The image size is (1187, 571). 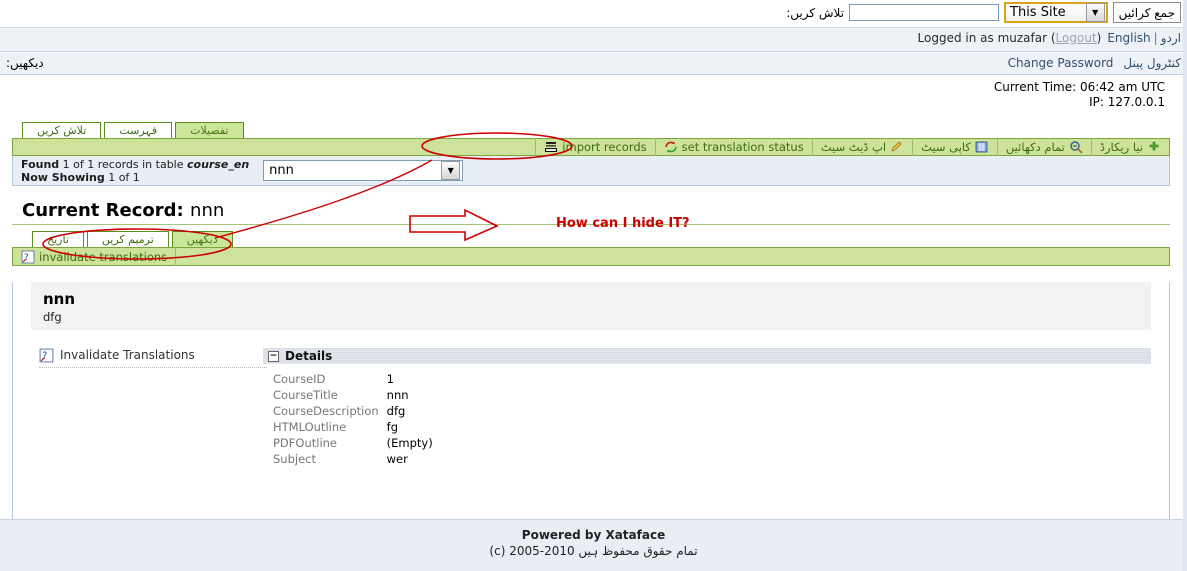 I want to click on details-section-title: Details, so click(x=309, y=356).